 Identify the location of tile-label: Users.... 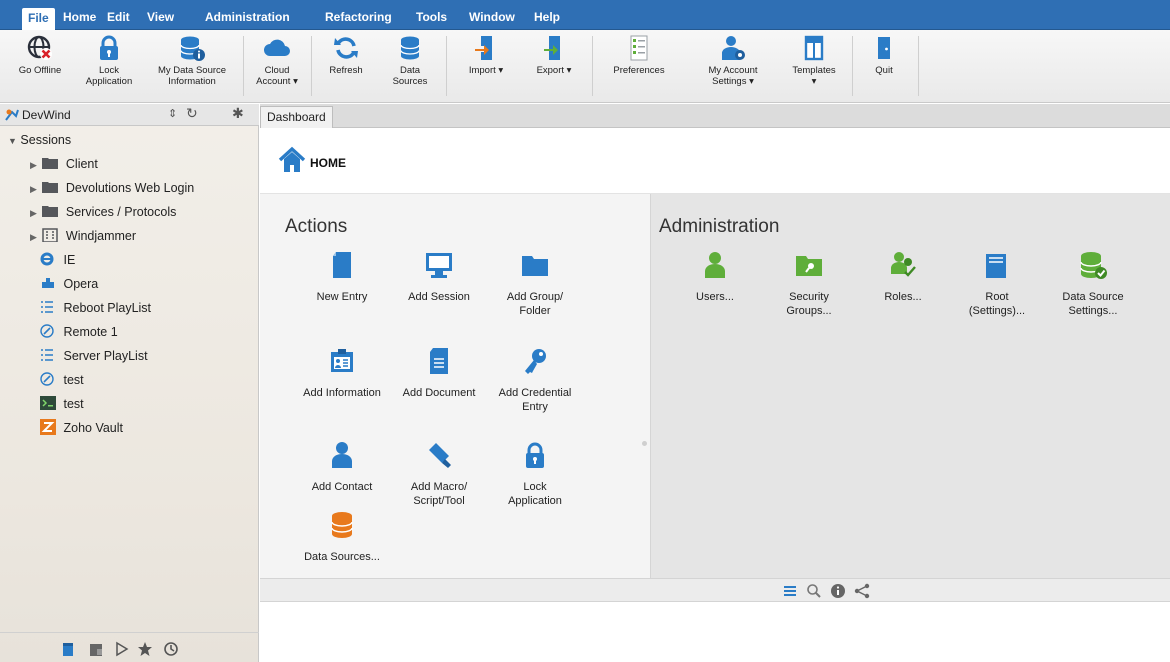
(715, 297).